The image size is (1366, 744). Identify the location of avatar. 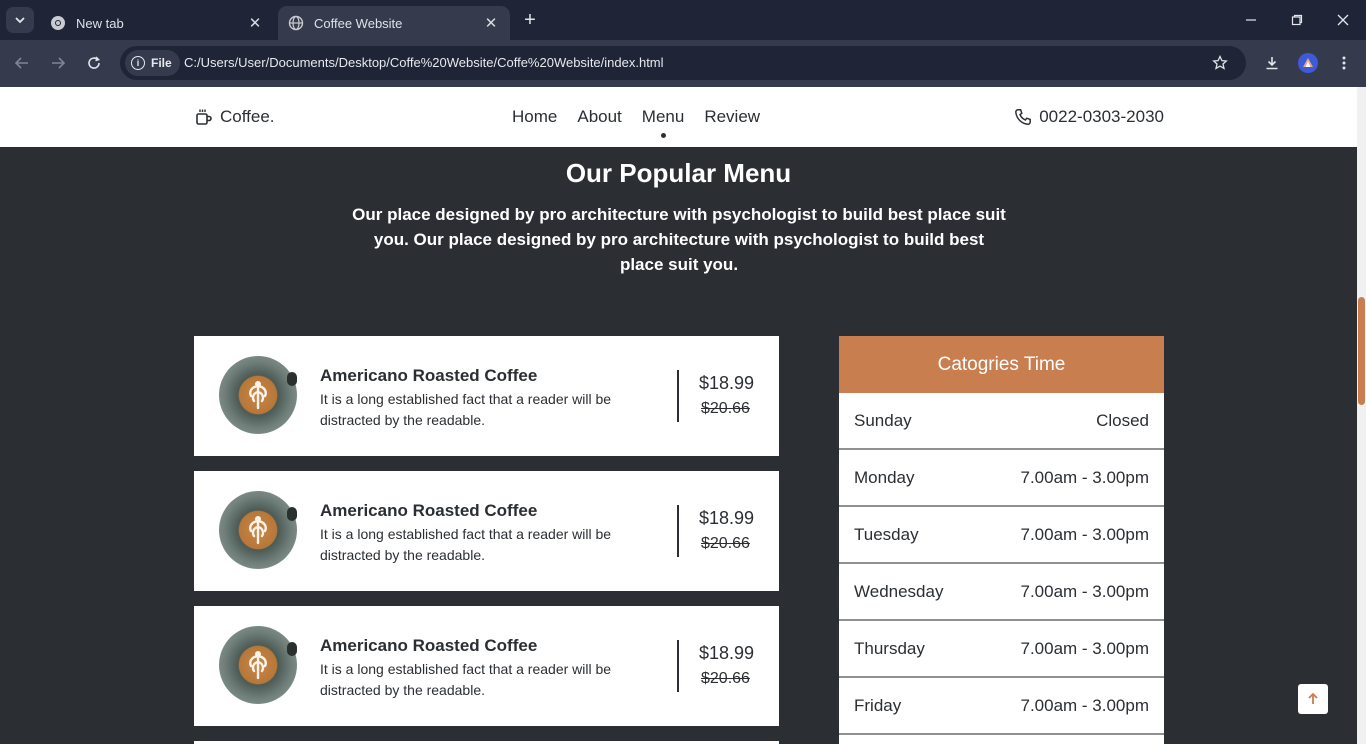
(1308, 63).